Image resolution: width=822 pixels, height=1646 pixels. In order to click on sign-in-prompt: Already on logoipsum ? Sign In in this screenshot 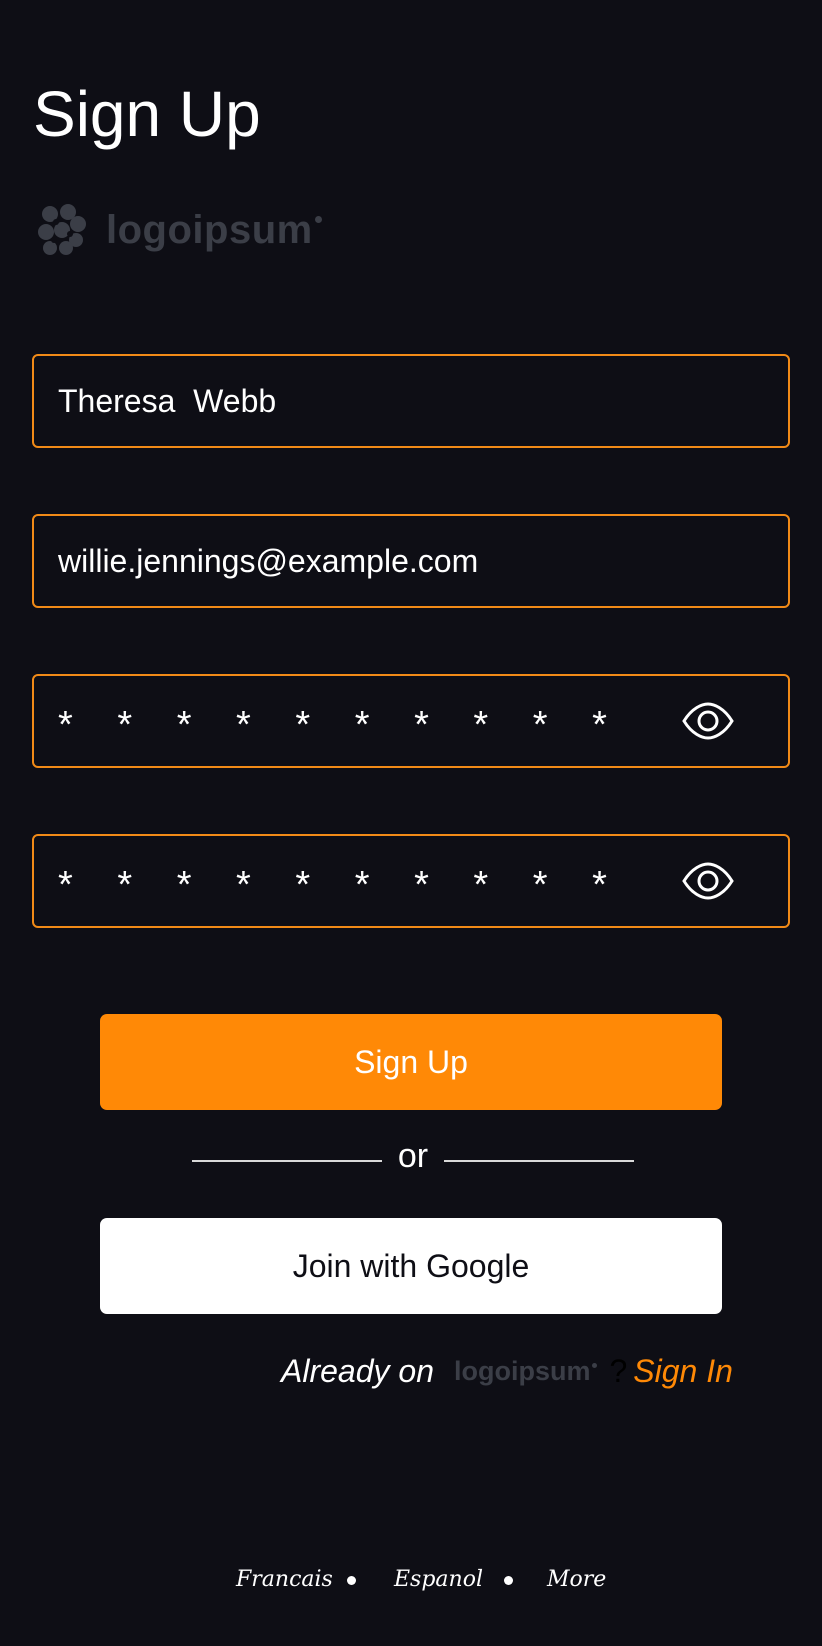, I will do `click(507, 1371)`.